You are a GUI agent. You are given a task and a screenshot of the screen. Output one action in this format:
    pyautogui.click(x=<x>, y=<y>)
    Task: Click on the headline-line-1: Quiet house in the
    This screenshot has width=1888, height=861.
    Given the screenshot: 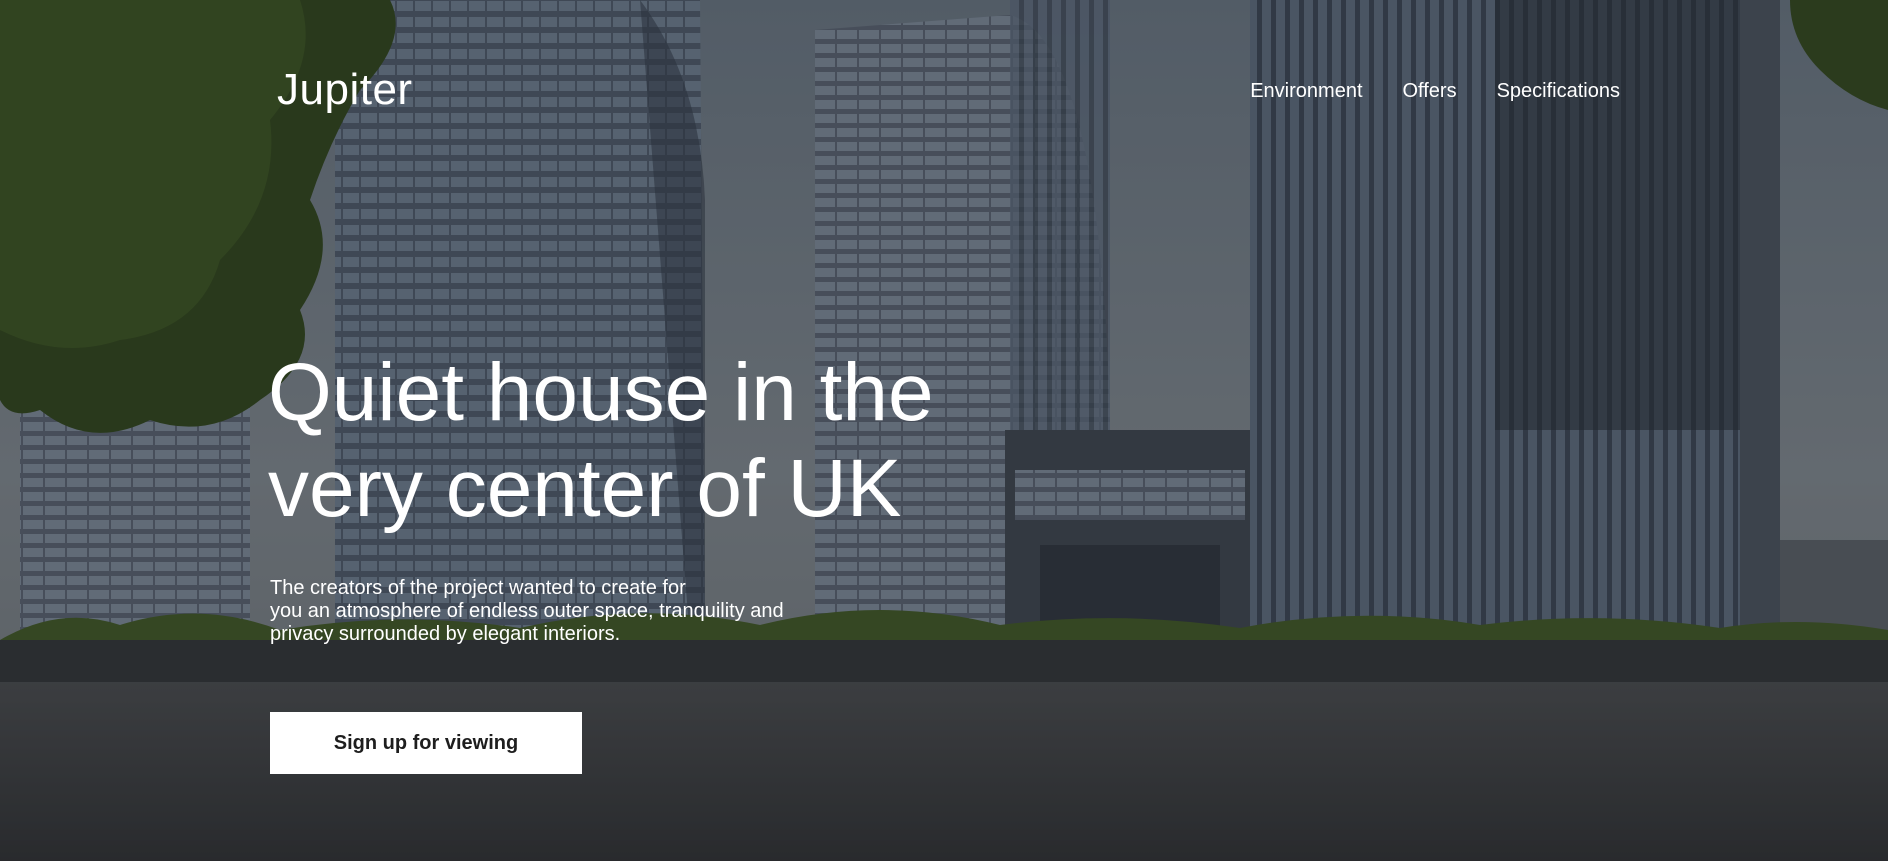 What is the action you would take?
    pyautogui.click(x=601, y=392)
    